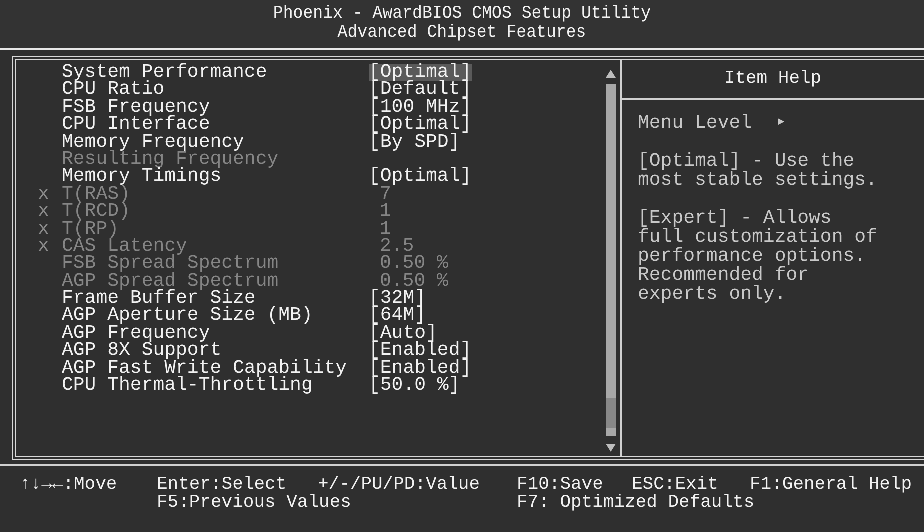 The image size is (924, 532). I want to click on setting-label: CAS Latency, so click(125, 247).